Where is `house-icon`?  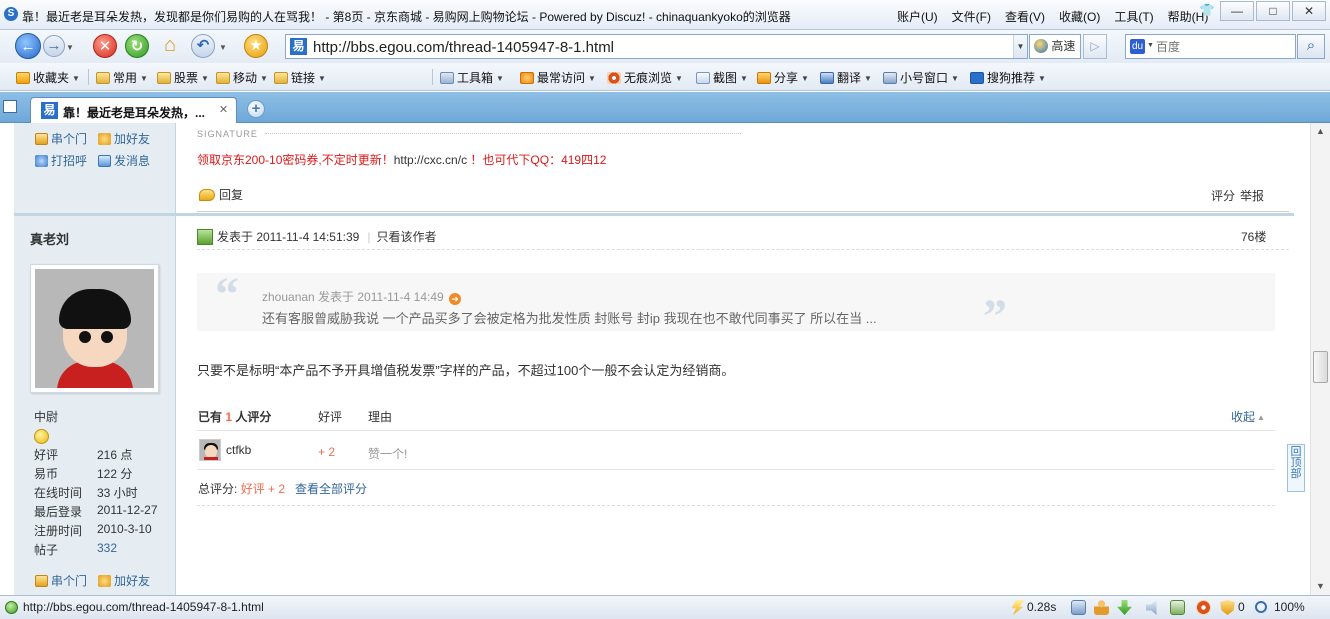
house-icon is located at coordinates (41, 581).